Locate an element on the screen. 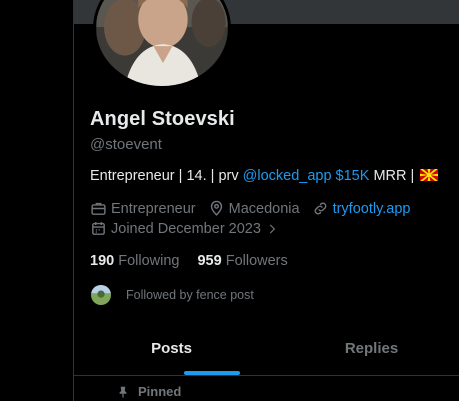 The height and width of the screenshot is (401, 459). profile-category: Entrepreneur is located at coordinates (143, 208).